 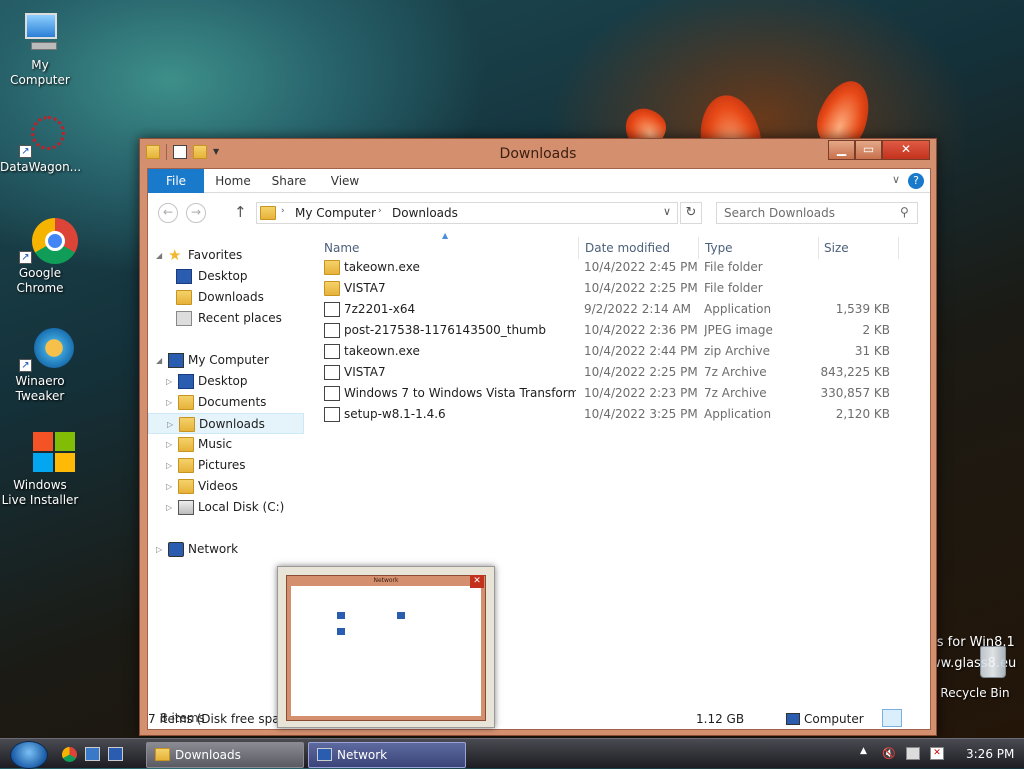 What do you see at coordinates (240, 212) in the screenshot?
I see `up-button: ↑` at bounding box center [240, 212].